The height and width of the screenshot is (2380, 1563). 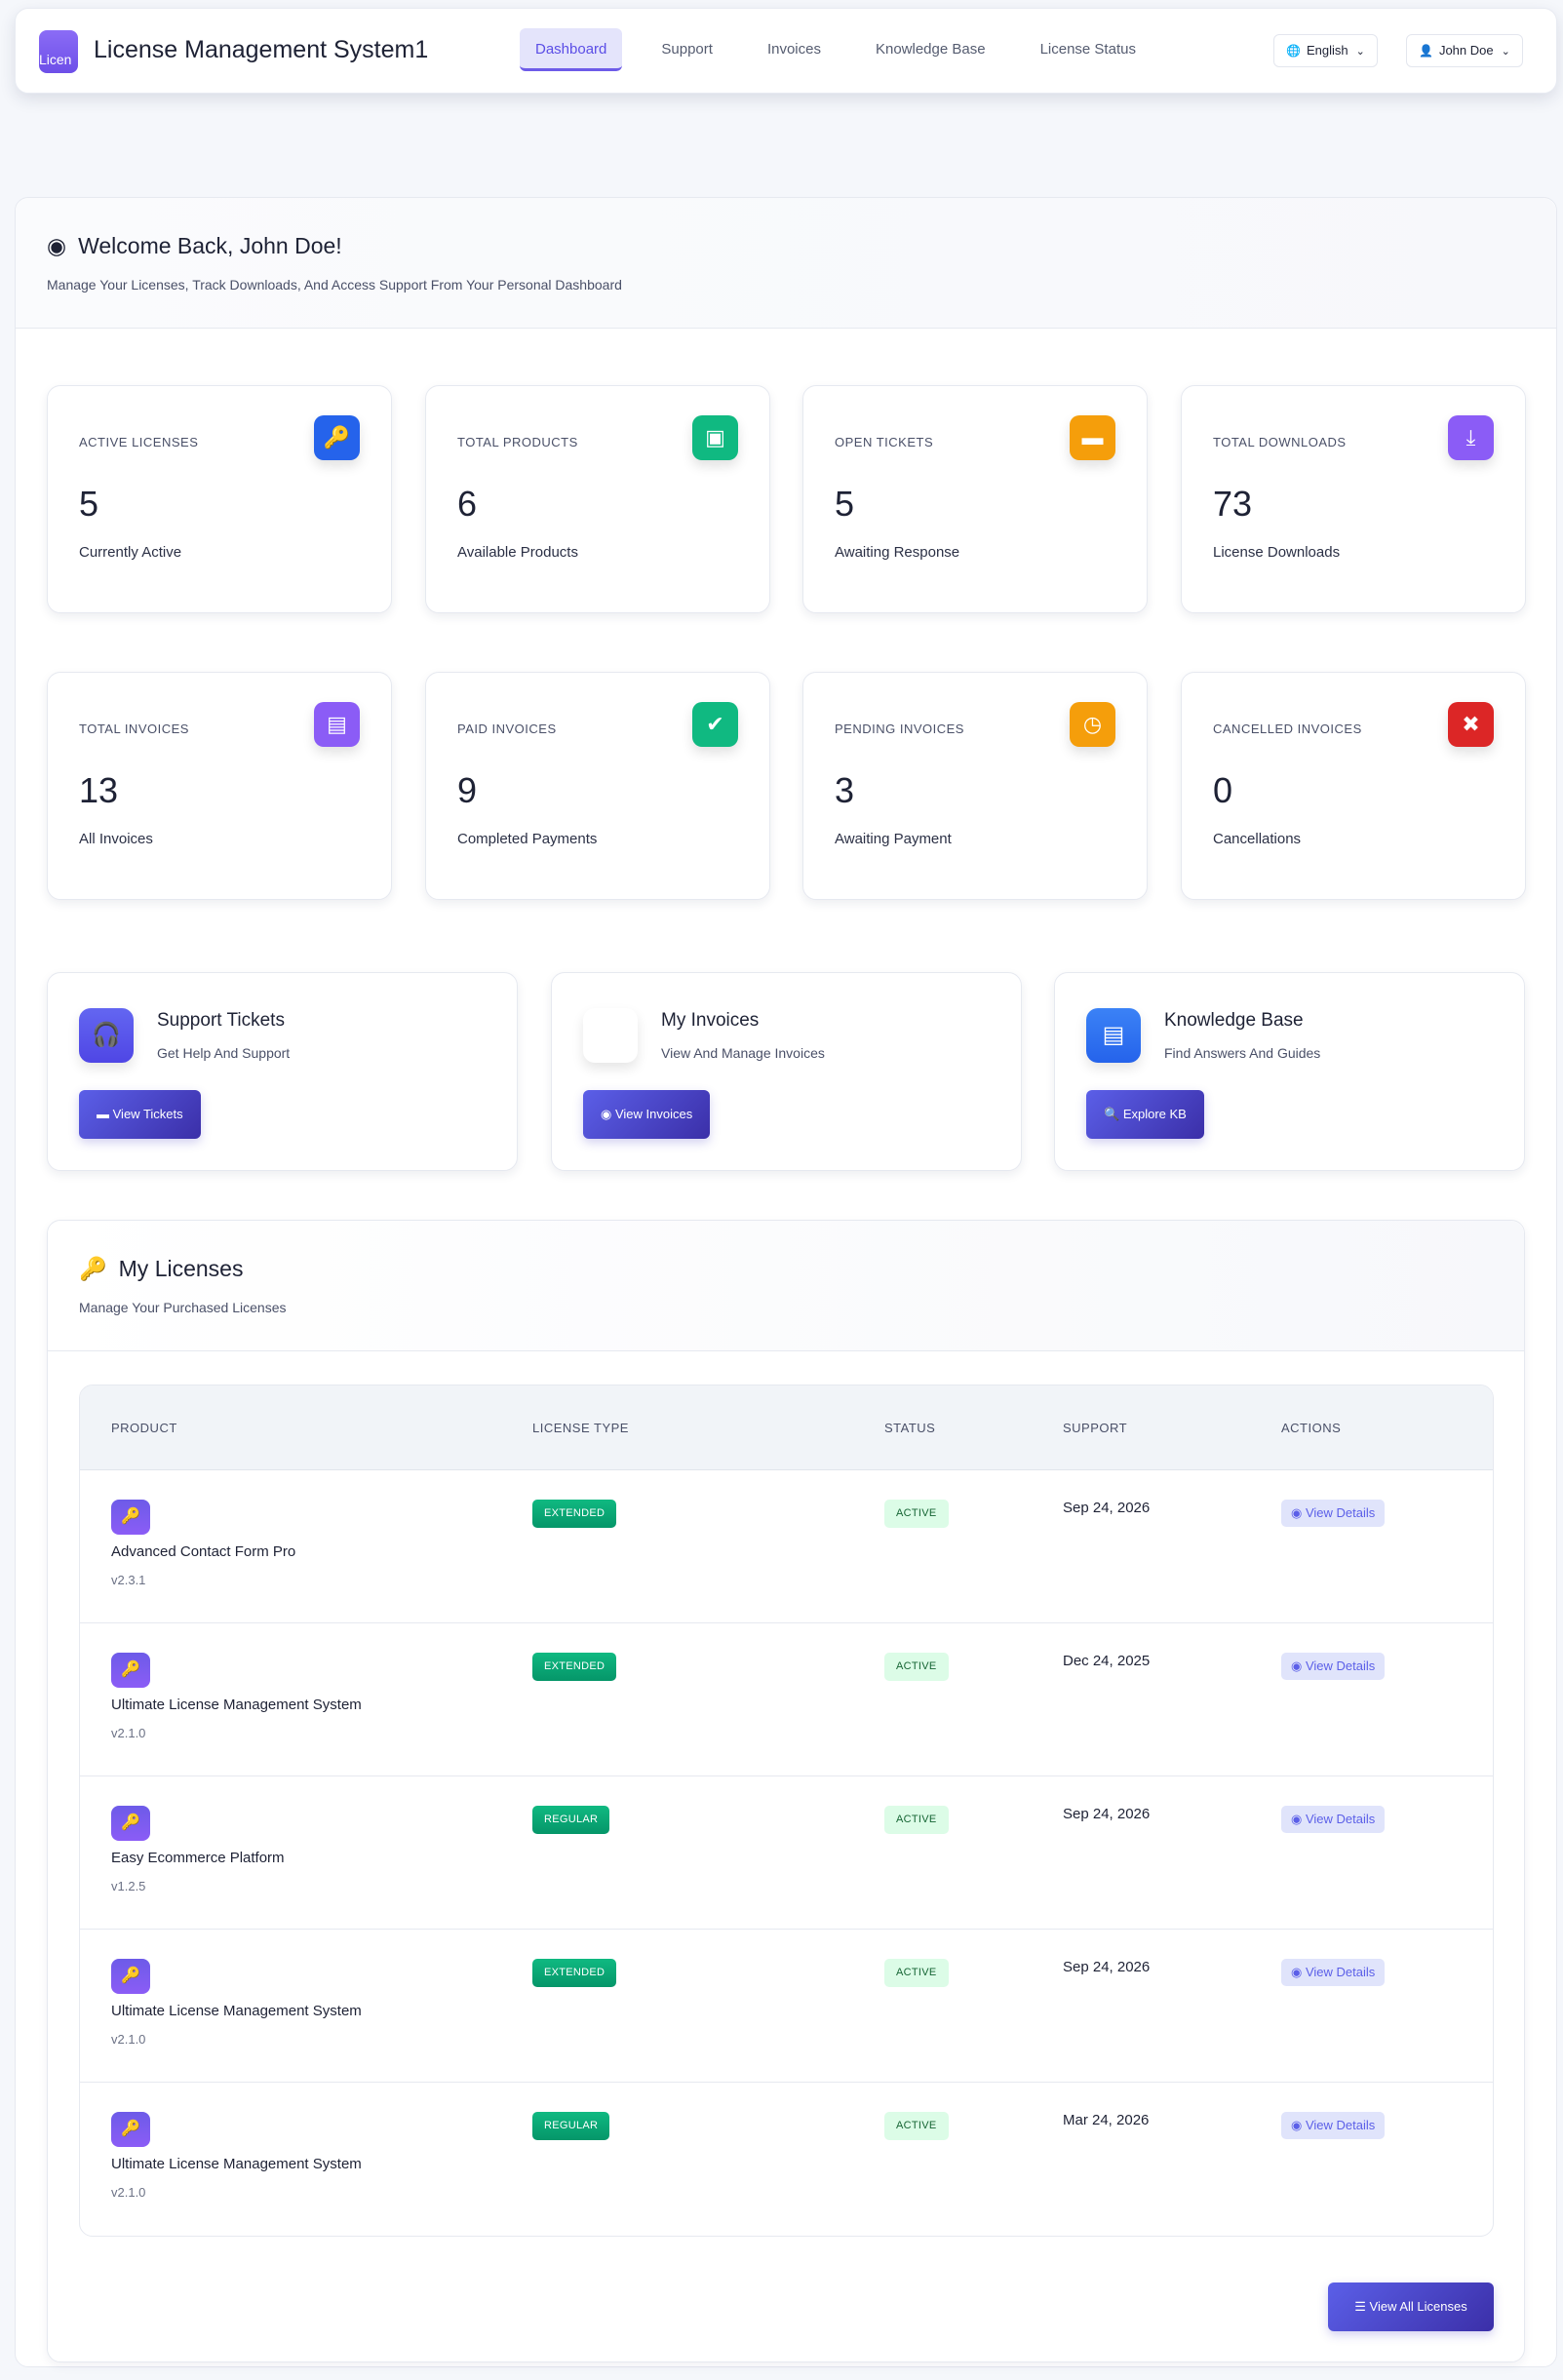 I want to click on stat-label: TOTAL PRODUCTS, so click(x=517, y=442).